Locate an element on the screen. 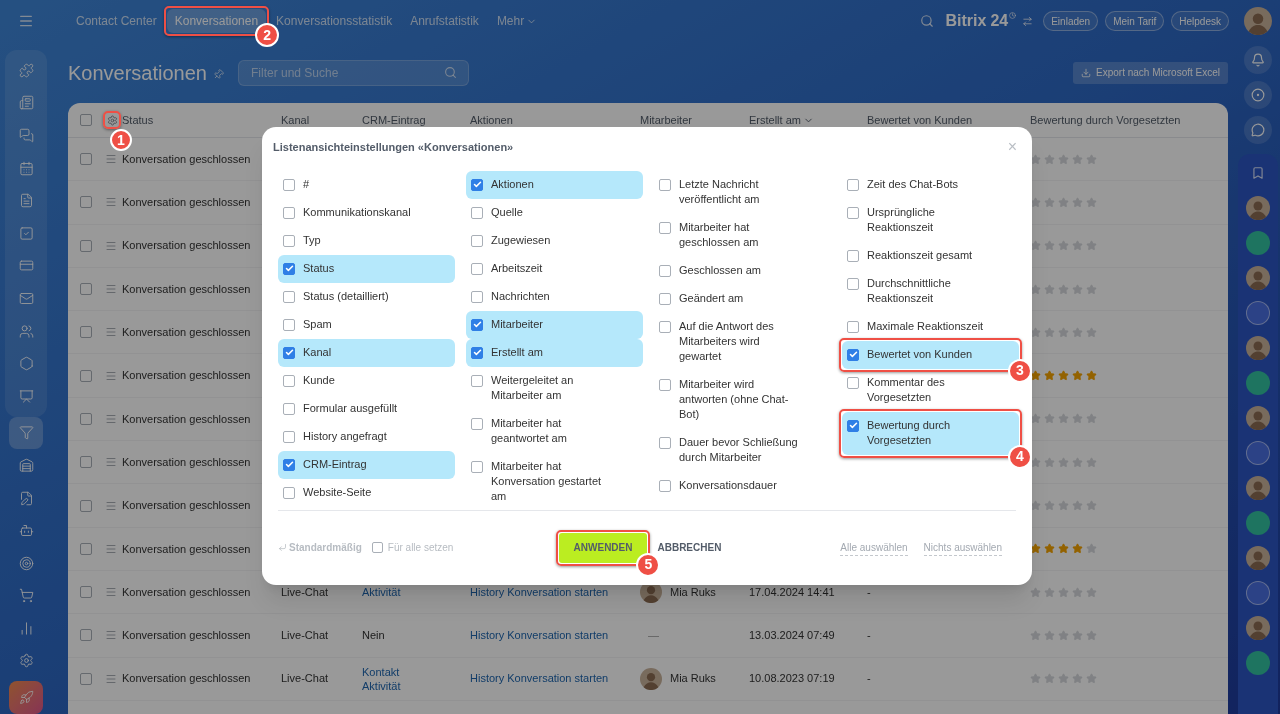 This screenshot has height=714, width=1280. column-header: Status is located at coordinates (138, 120).